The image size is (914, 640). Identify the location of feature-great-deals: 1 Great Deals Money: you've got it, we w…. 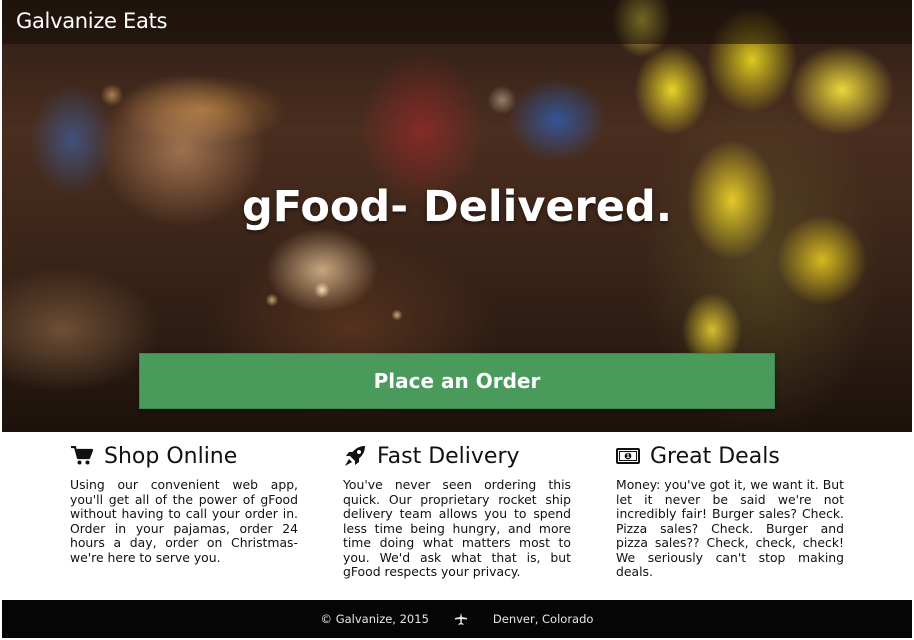
(730, 510).